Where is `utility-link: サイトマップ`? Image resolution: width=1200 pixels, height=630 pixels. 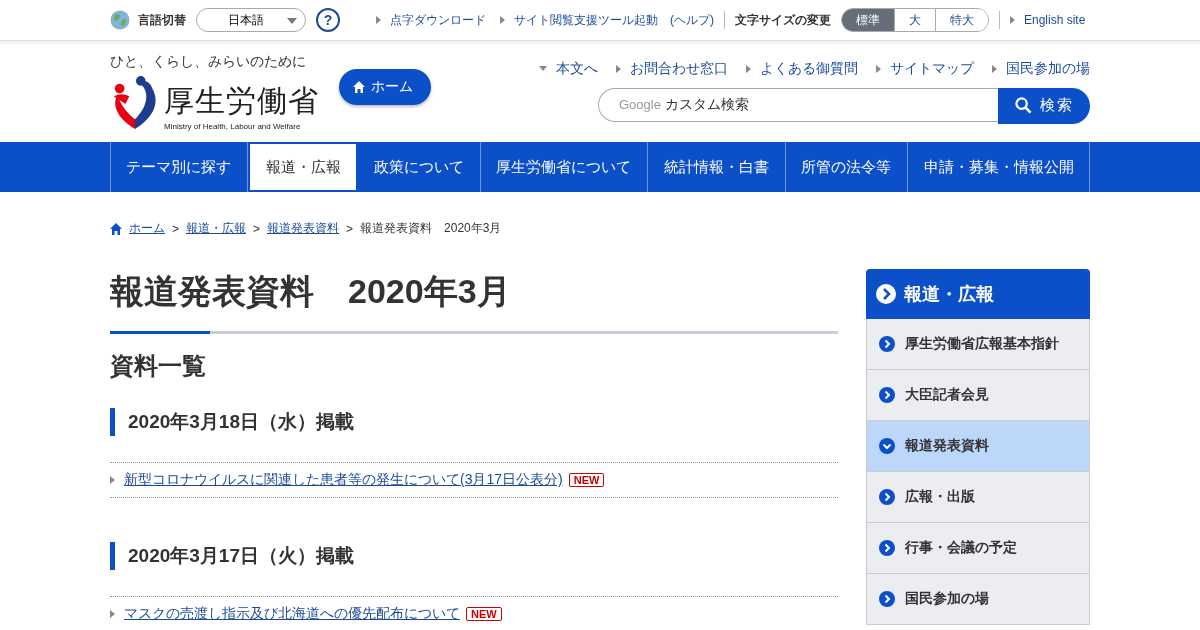
utility-link: サイトマップ is located at coordinates (925, 68).